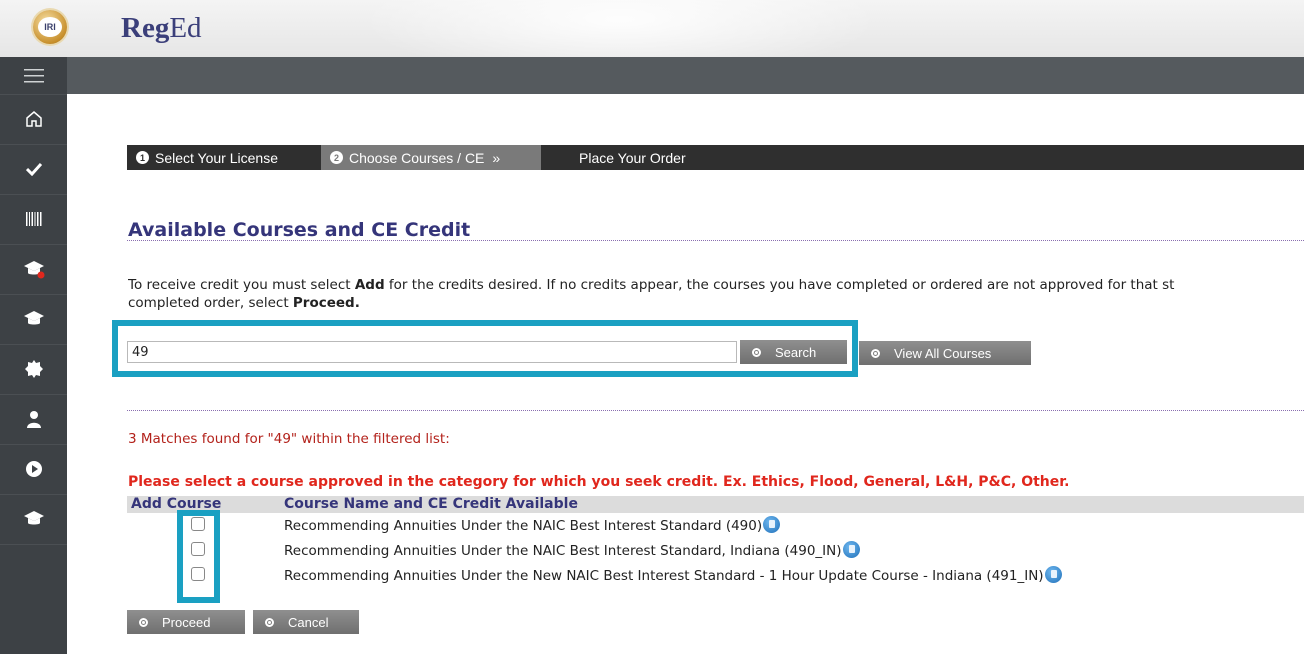 The width and height of the screenshot is (1304, 654). What do you see at coordinates (431, 504) in the screenshot?
I see `column-header-course-name: Course Name and CE Credit Available` at bounding box center [431, 504].